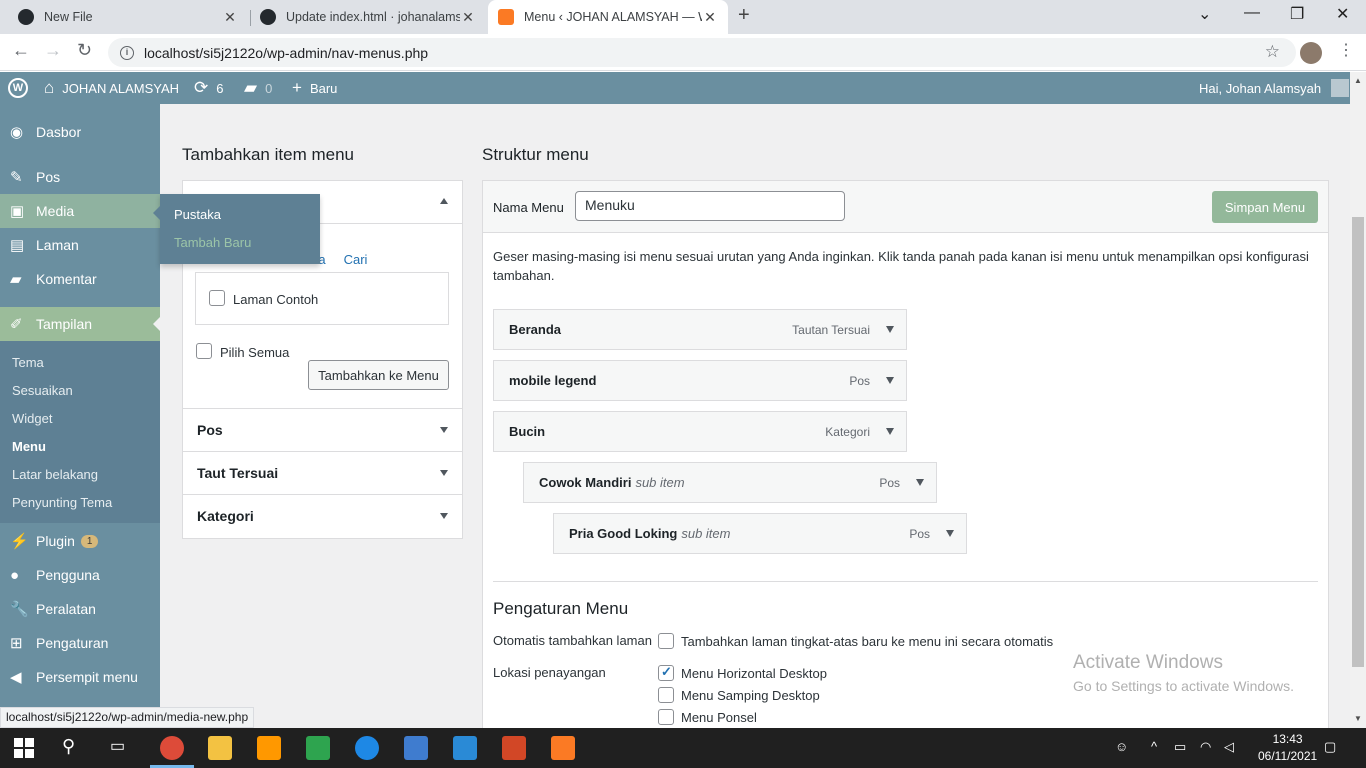 Image resolution: width=1366 pixels, height=768 pixels. Describe the element at coordinates (197, 214) in the screenshot. I see `flyout-item-pustaka: Pustaka` at that location.